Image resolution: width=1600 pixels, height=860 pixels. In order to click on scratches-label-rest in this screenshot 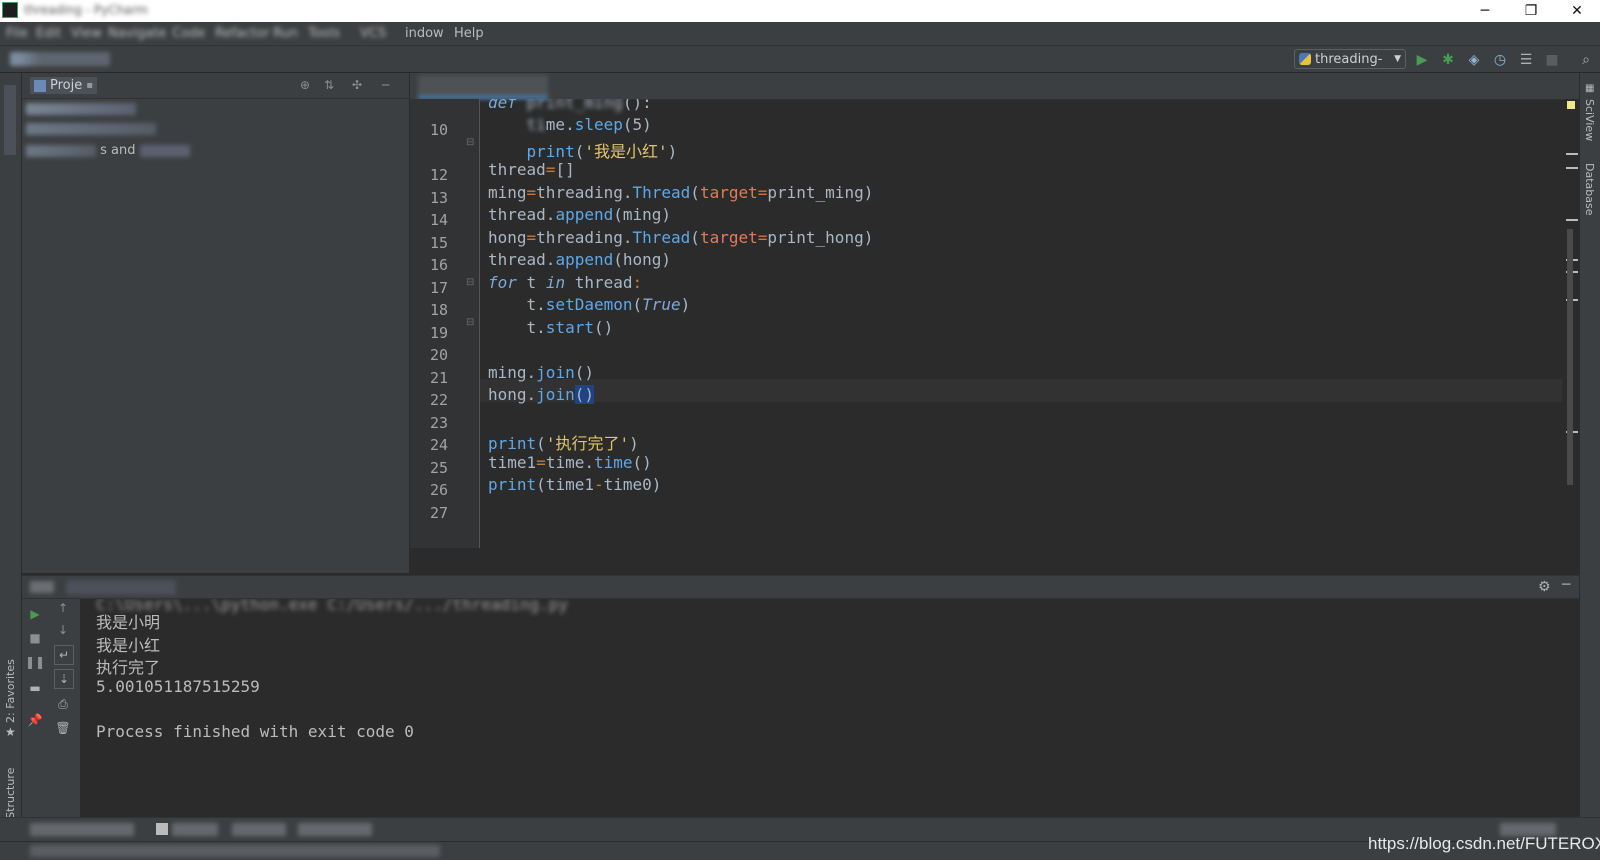, I will do `click(164, 150)`.